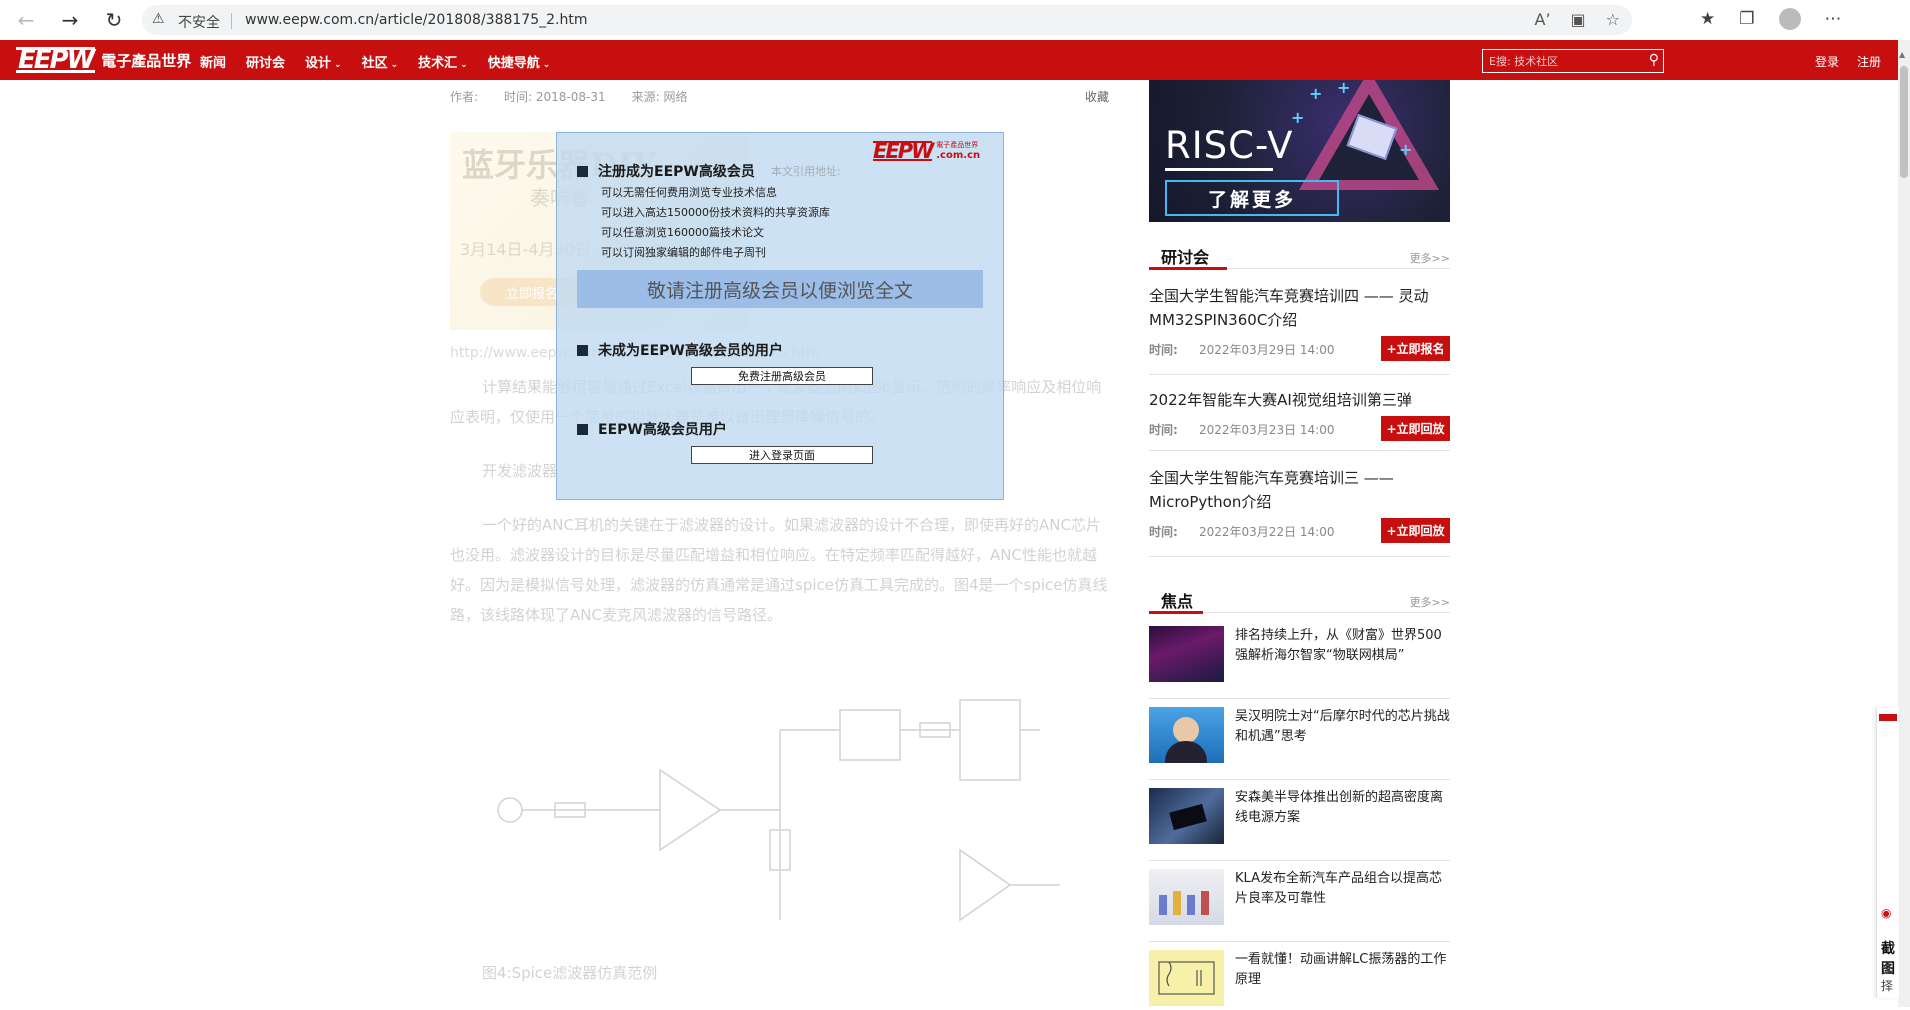 This screenshot has height=1010, width=1910. I want to click on portrait-body-shape, so click(1186, 752).